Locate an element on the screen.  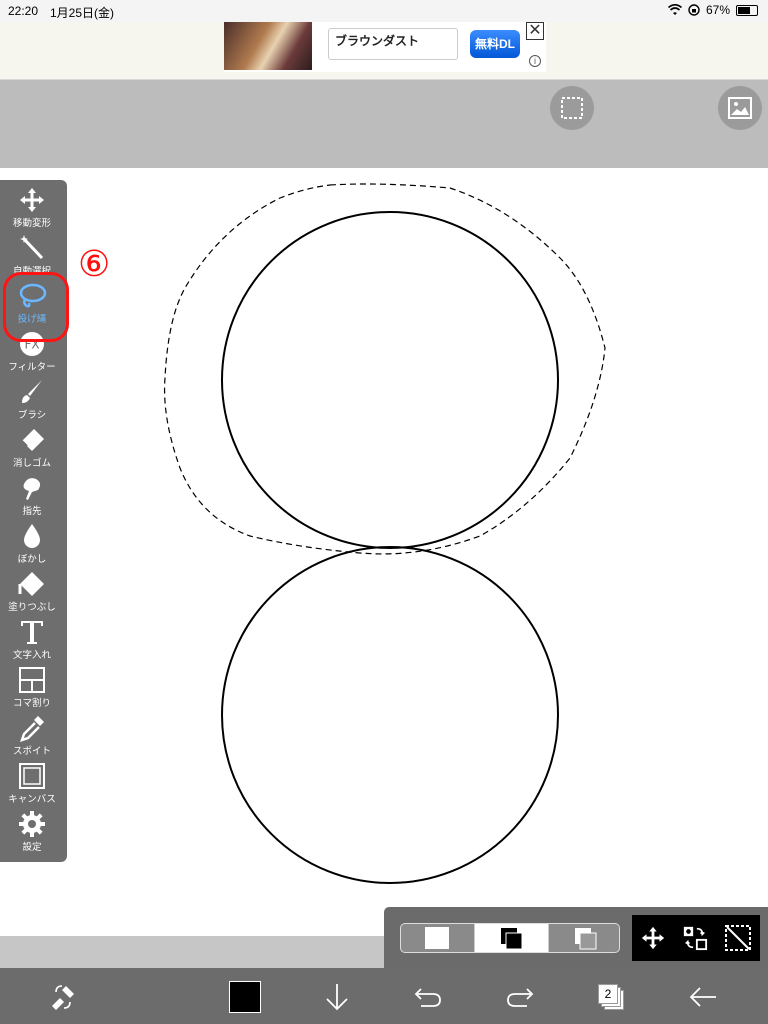
color-swatch-button is located at coordinates (245, 997).